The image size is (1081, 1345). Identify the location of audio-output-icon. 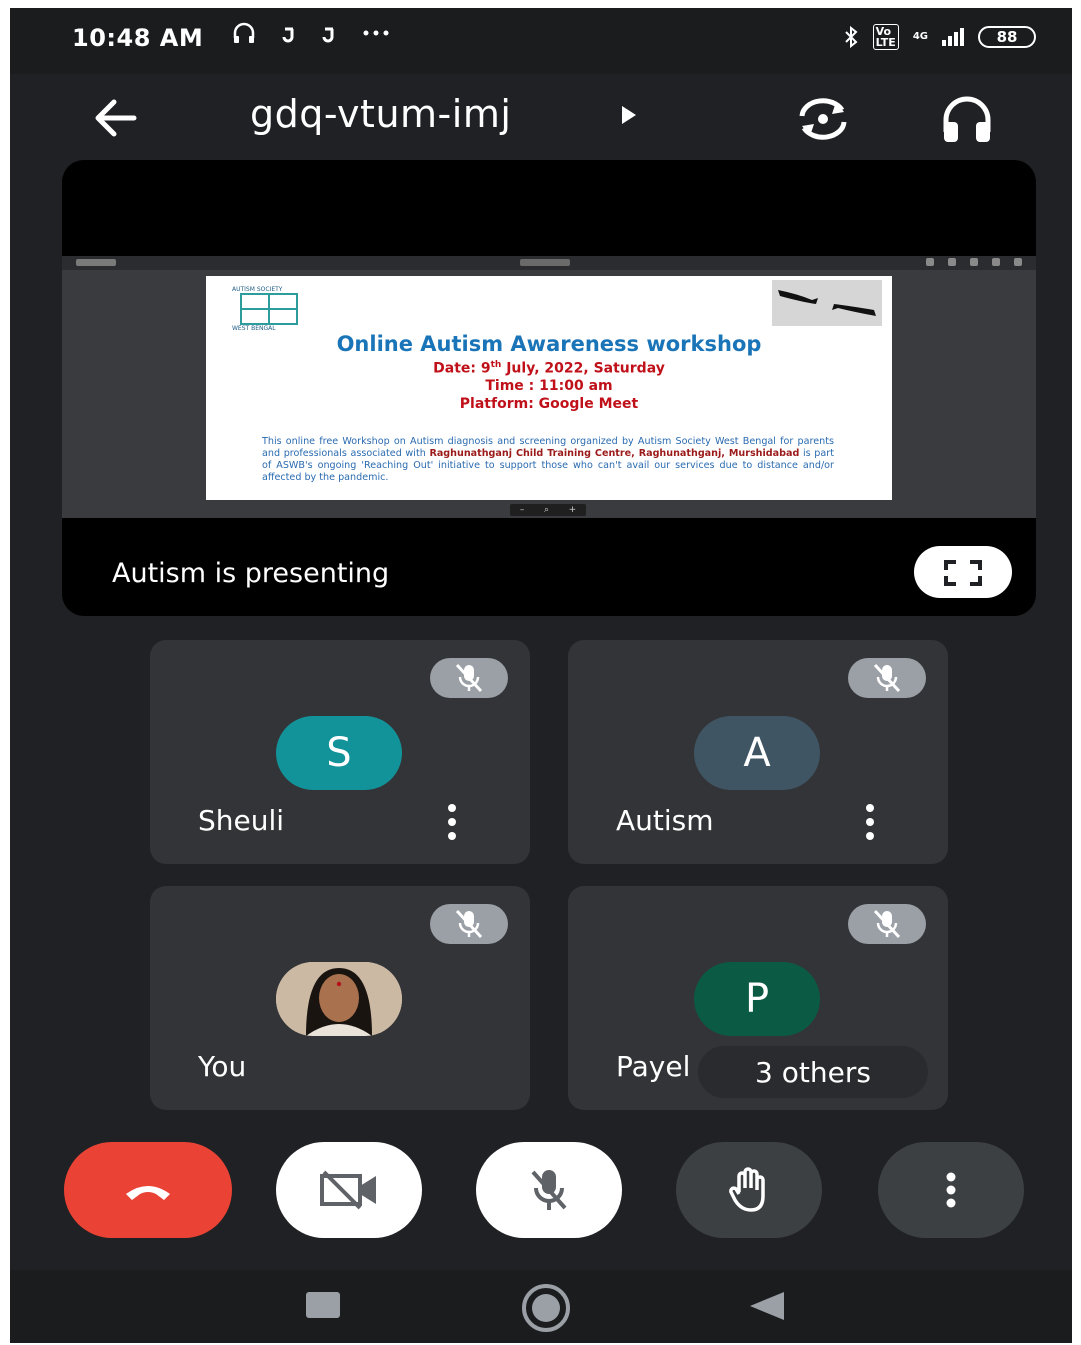
(967, 119).